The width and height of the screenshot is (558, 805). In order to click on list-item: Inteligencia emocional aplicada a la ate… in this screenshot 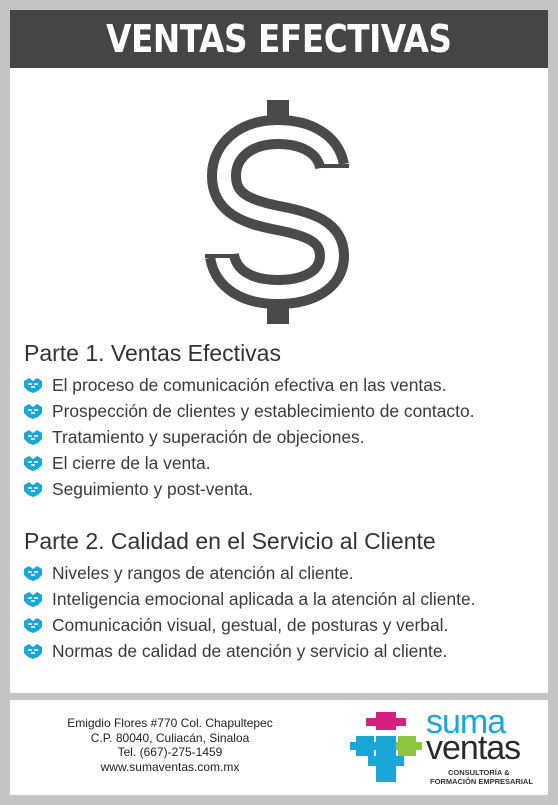, I will do `click(248, 599)`.